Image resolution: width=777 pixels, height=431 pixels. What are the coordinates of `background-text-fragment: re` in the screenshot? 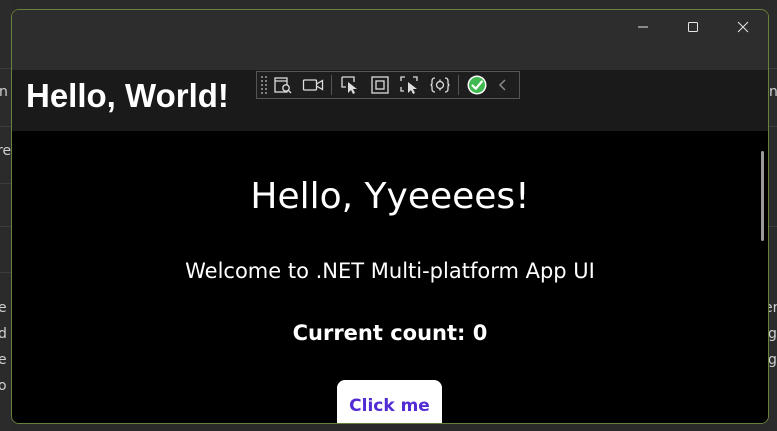 It's located at (5, 151).